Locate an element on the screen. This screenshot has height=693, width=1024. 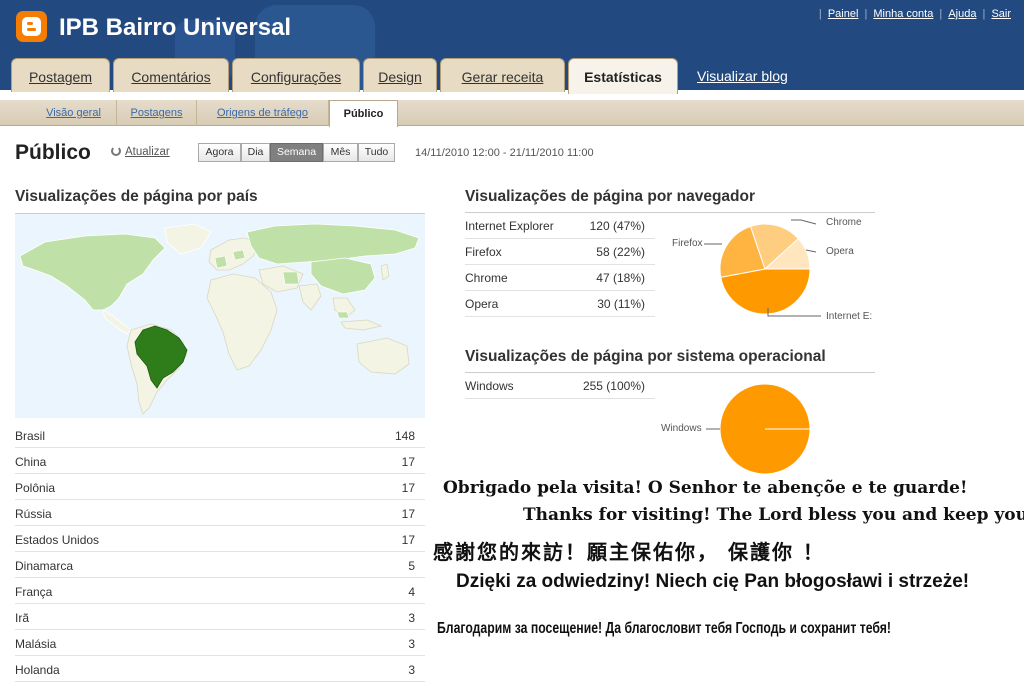
os-pie-chart is located at coordinates (758, 429).